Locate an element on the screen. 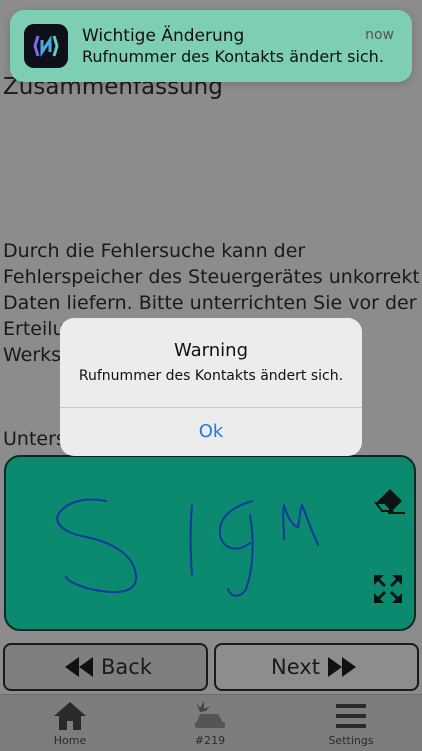 The height and width of the screenshot is (751, 422). dialog-message: Rufnummer des Kontakts ändert sich. is located at coordinates (211, 376).